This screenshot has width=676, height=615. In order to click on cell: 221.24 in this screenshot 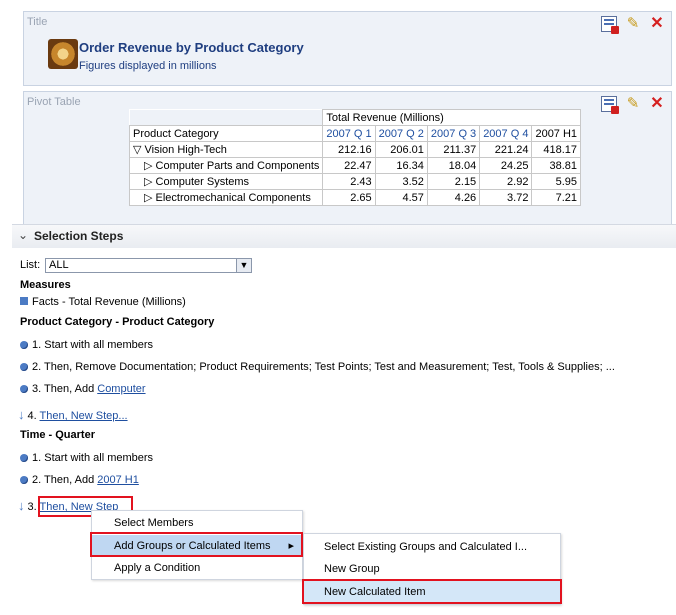, I will do `click(506, 149)`.